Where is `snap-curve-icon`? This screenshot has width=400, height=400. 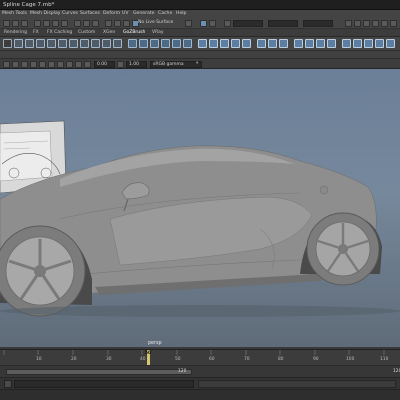 snap-curve-icon is located at coordinates (46, 23).